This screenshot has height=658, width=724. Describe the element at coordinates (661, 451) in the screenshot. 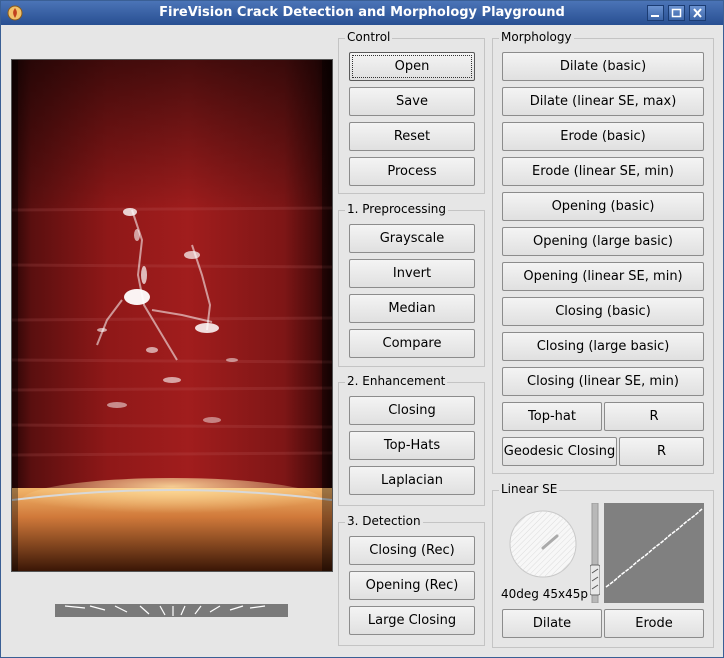

I see `geodesic-r-button: R` at that location.